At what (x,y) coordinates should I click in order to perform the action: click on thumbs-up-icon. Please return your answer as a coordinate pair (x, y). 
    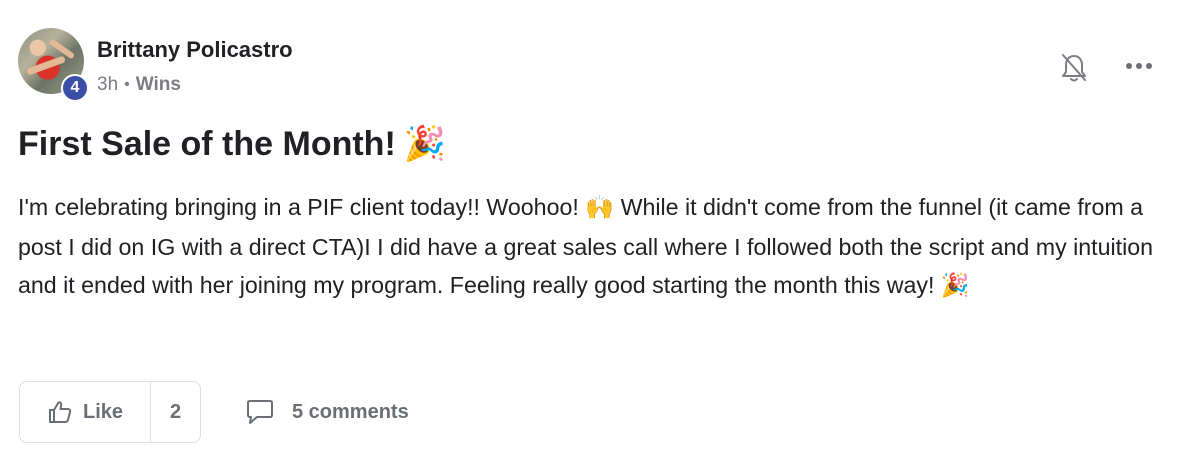
    Looking at the image, I should click on (60, 412).